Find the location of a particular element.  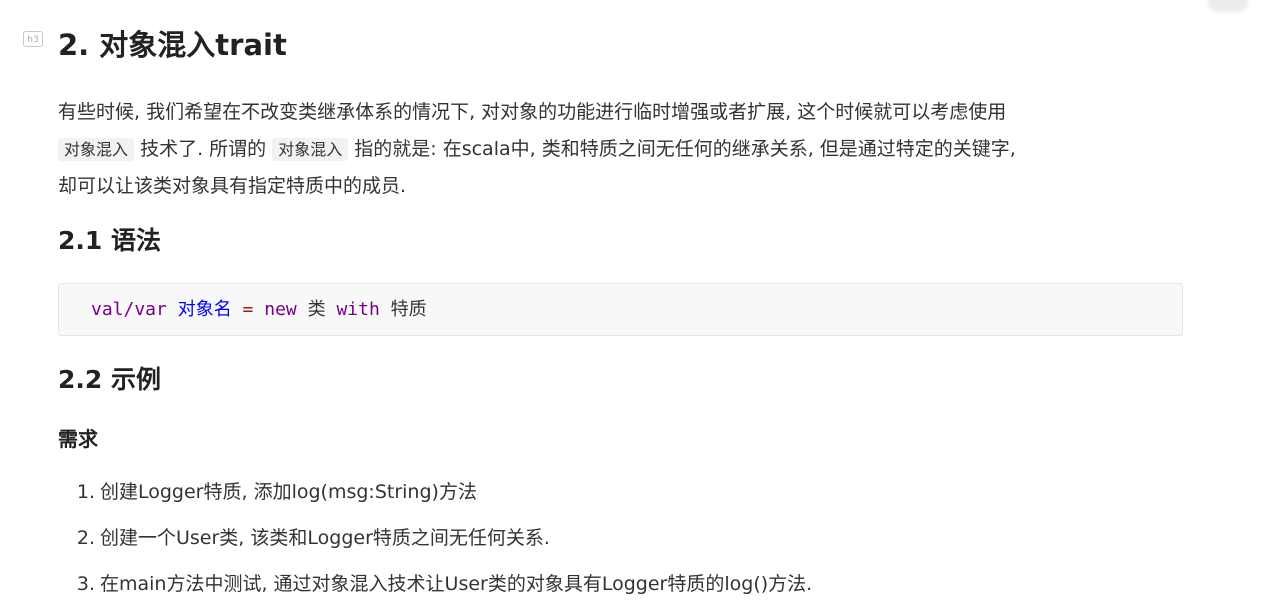

example-heading: 2.2 示例 is located at coordinates (109, 379).